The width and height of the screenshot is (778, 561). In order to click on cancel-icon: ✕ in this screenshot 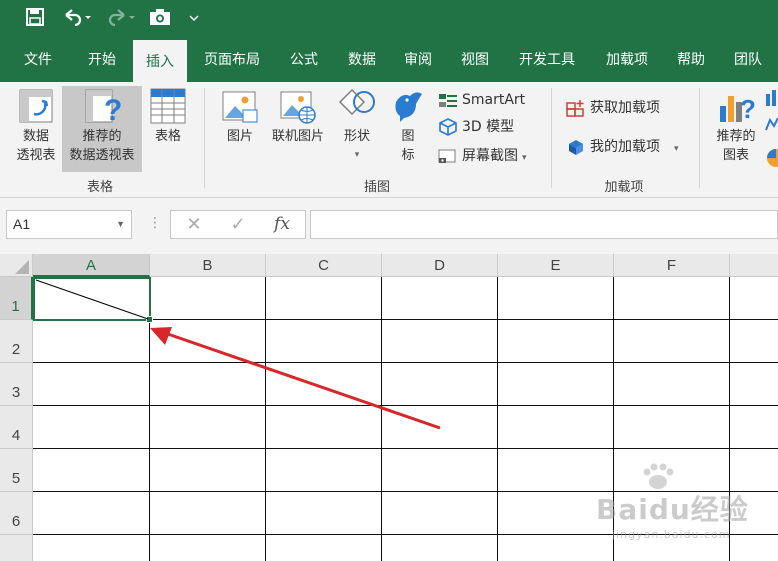, I will do `click(194, 224)`.